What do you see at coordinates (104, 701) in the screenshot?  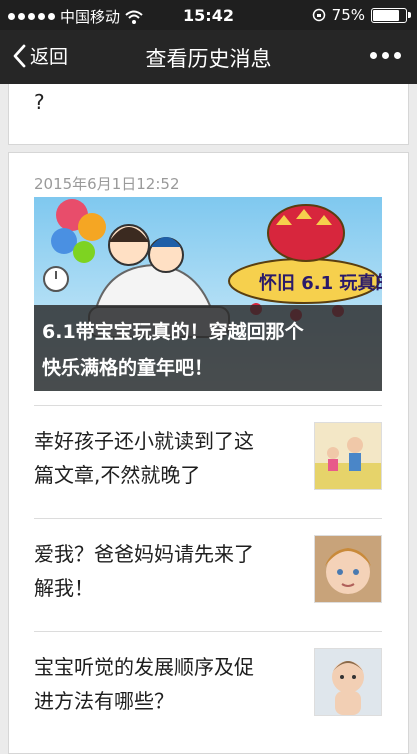 I see `article-title-line2: 进方法有哪些？` at bounding box center [104, 701].